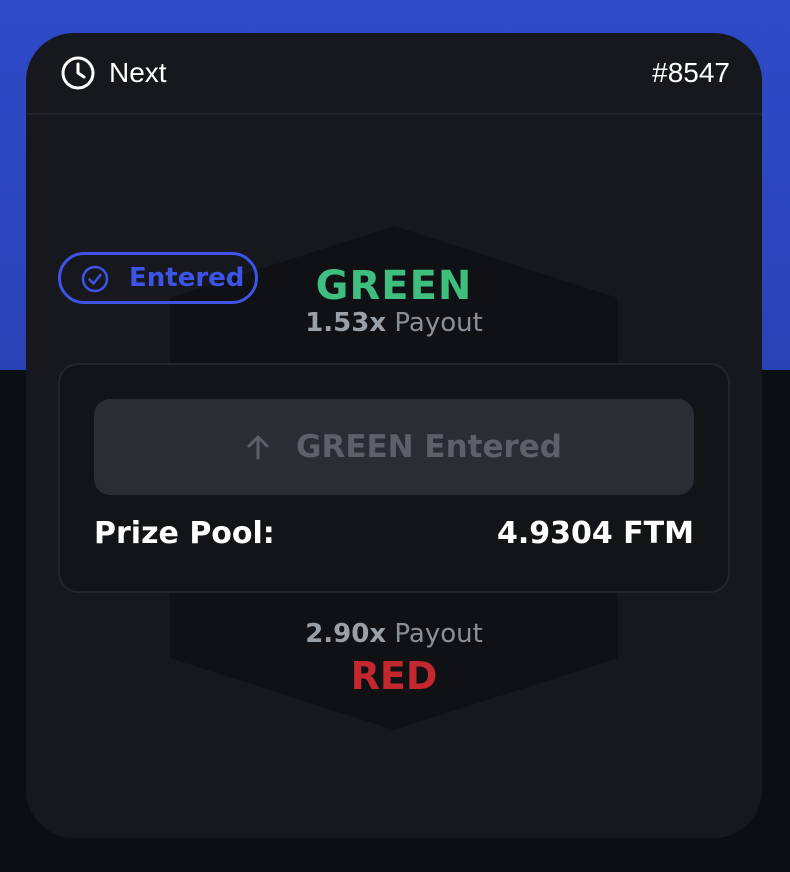 The height and width of the screenshot is (872, 790). What do you see at coordinates (394, 676) in the screenshot?
I see `down-option-label: RED` at bounding box center [394, 676].